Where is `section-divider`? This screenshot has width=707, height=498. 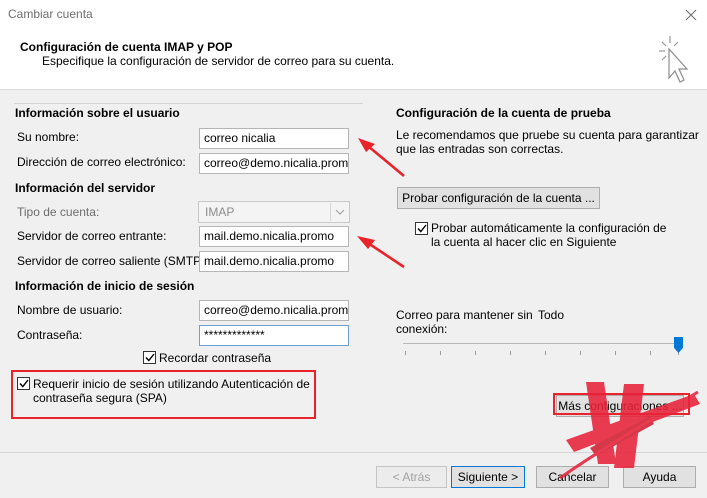 section-divider is located at coordinates (188, 103).